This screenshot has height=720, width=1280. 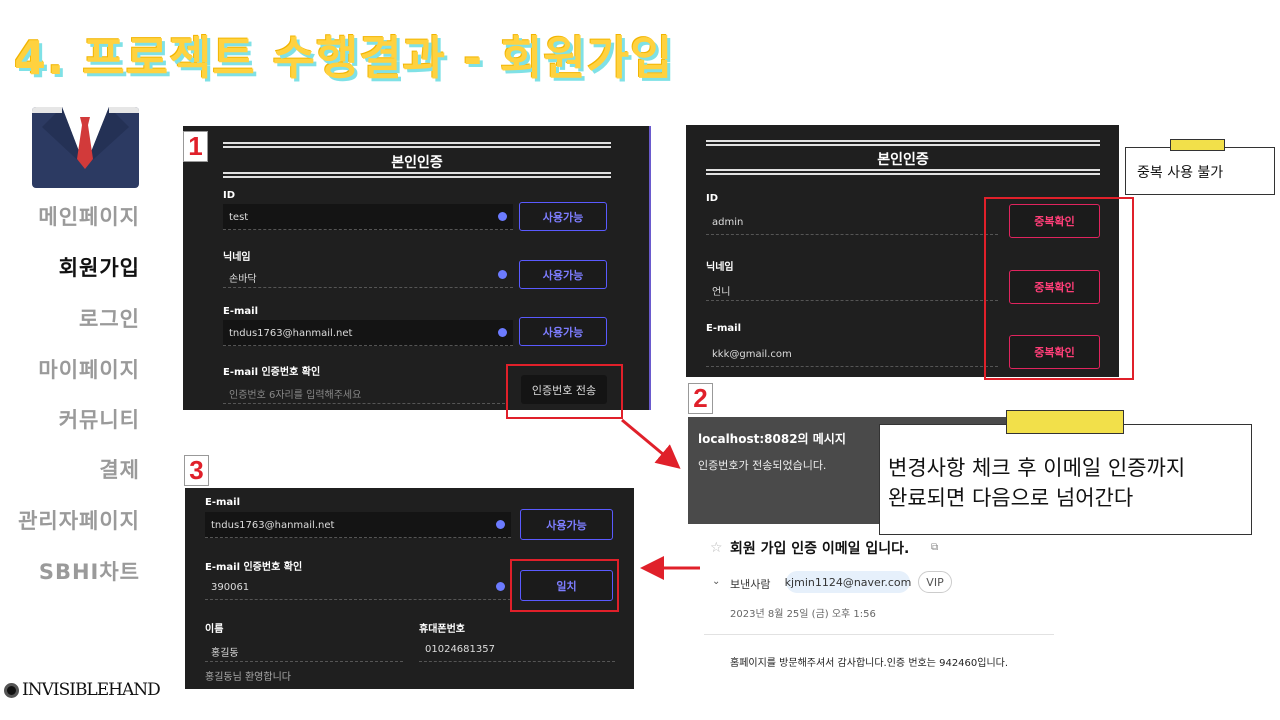 What do you see at coordinates (358, 587) in the screenshot?
I see `verify-code-input: 390061` at bounding box center [358, 587].